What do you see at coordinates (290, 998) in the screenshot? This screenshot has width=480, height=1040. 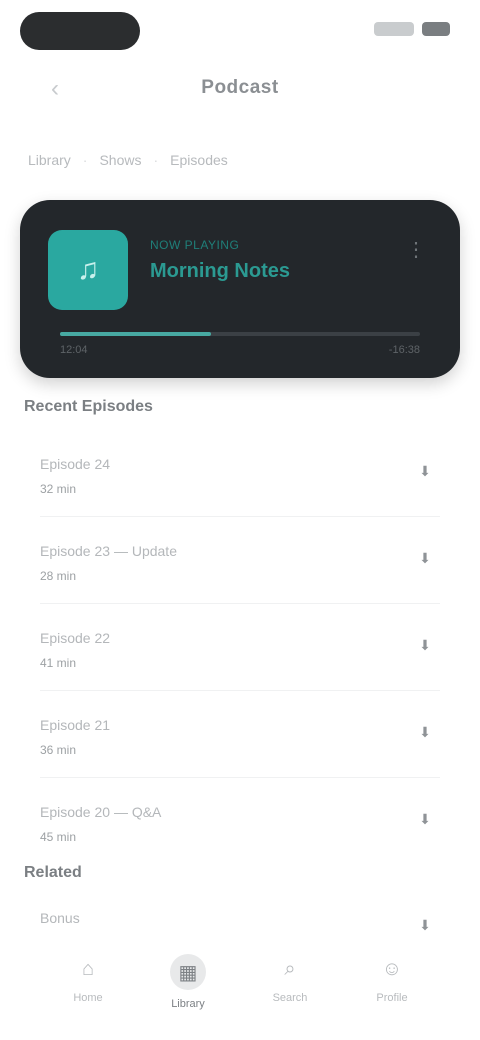 I see `nav-label: Search` at bounding box center [290, 998].